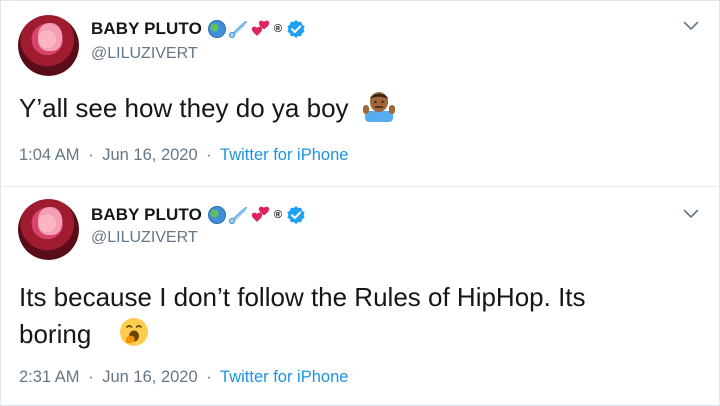 The width and height of the screenshot is (720, 406). I want to click on person-shrugging-emoji, so click(378, 107).